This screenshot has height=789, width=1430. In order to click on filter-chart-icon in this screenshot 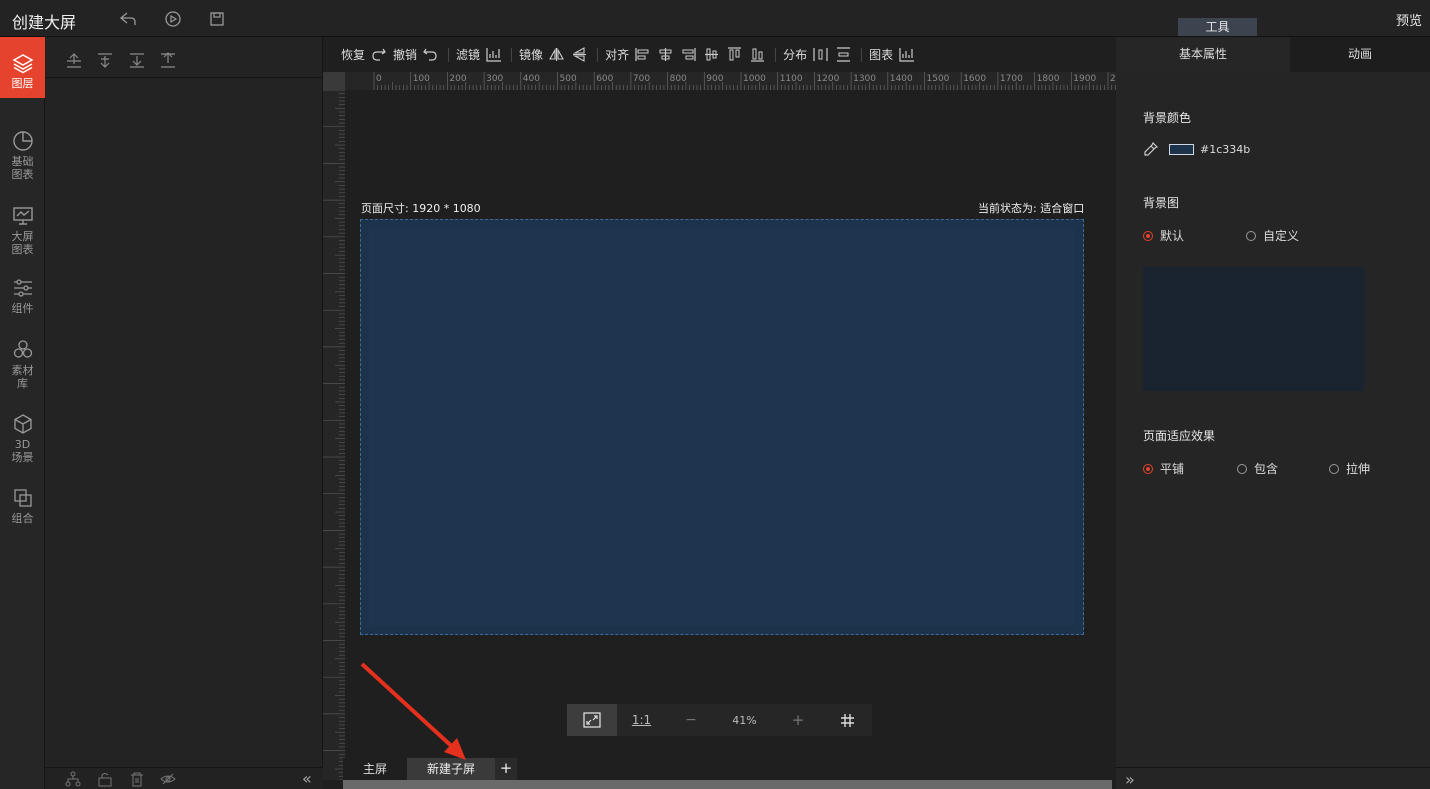, I will do `click(493, 54)`.